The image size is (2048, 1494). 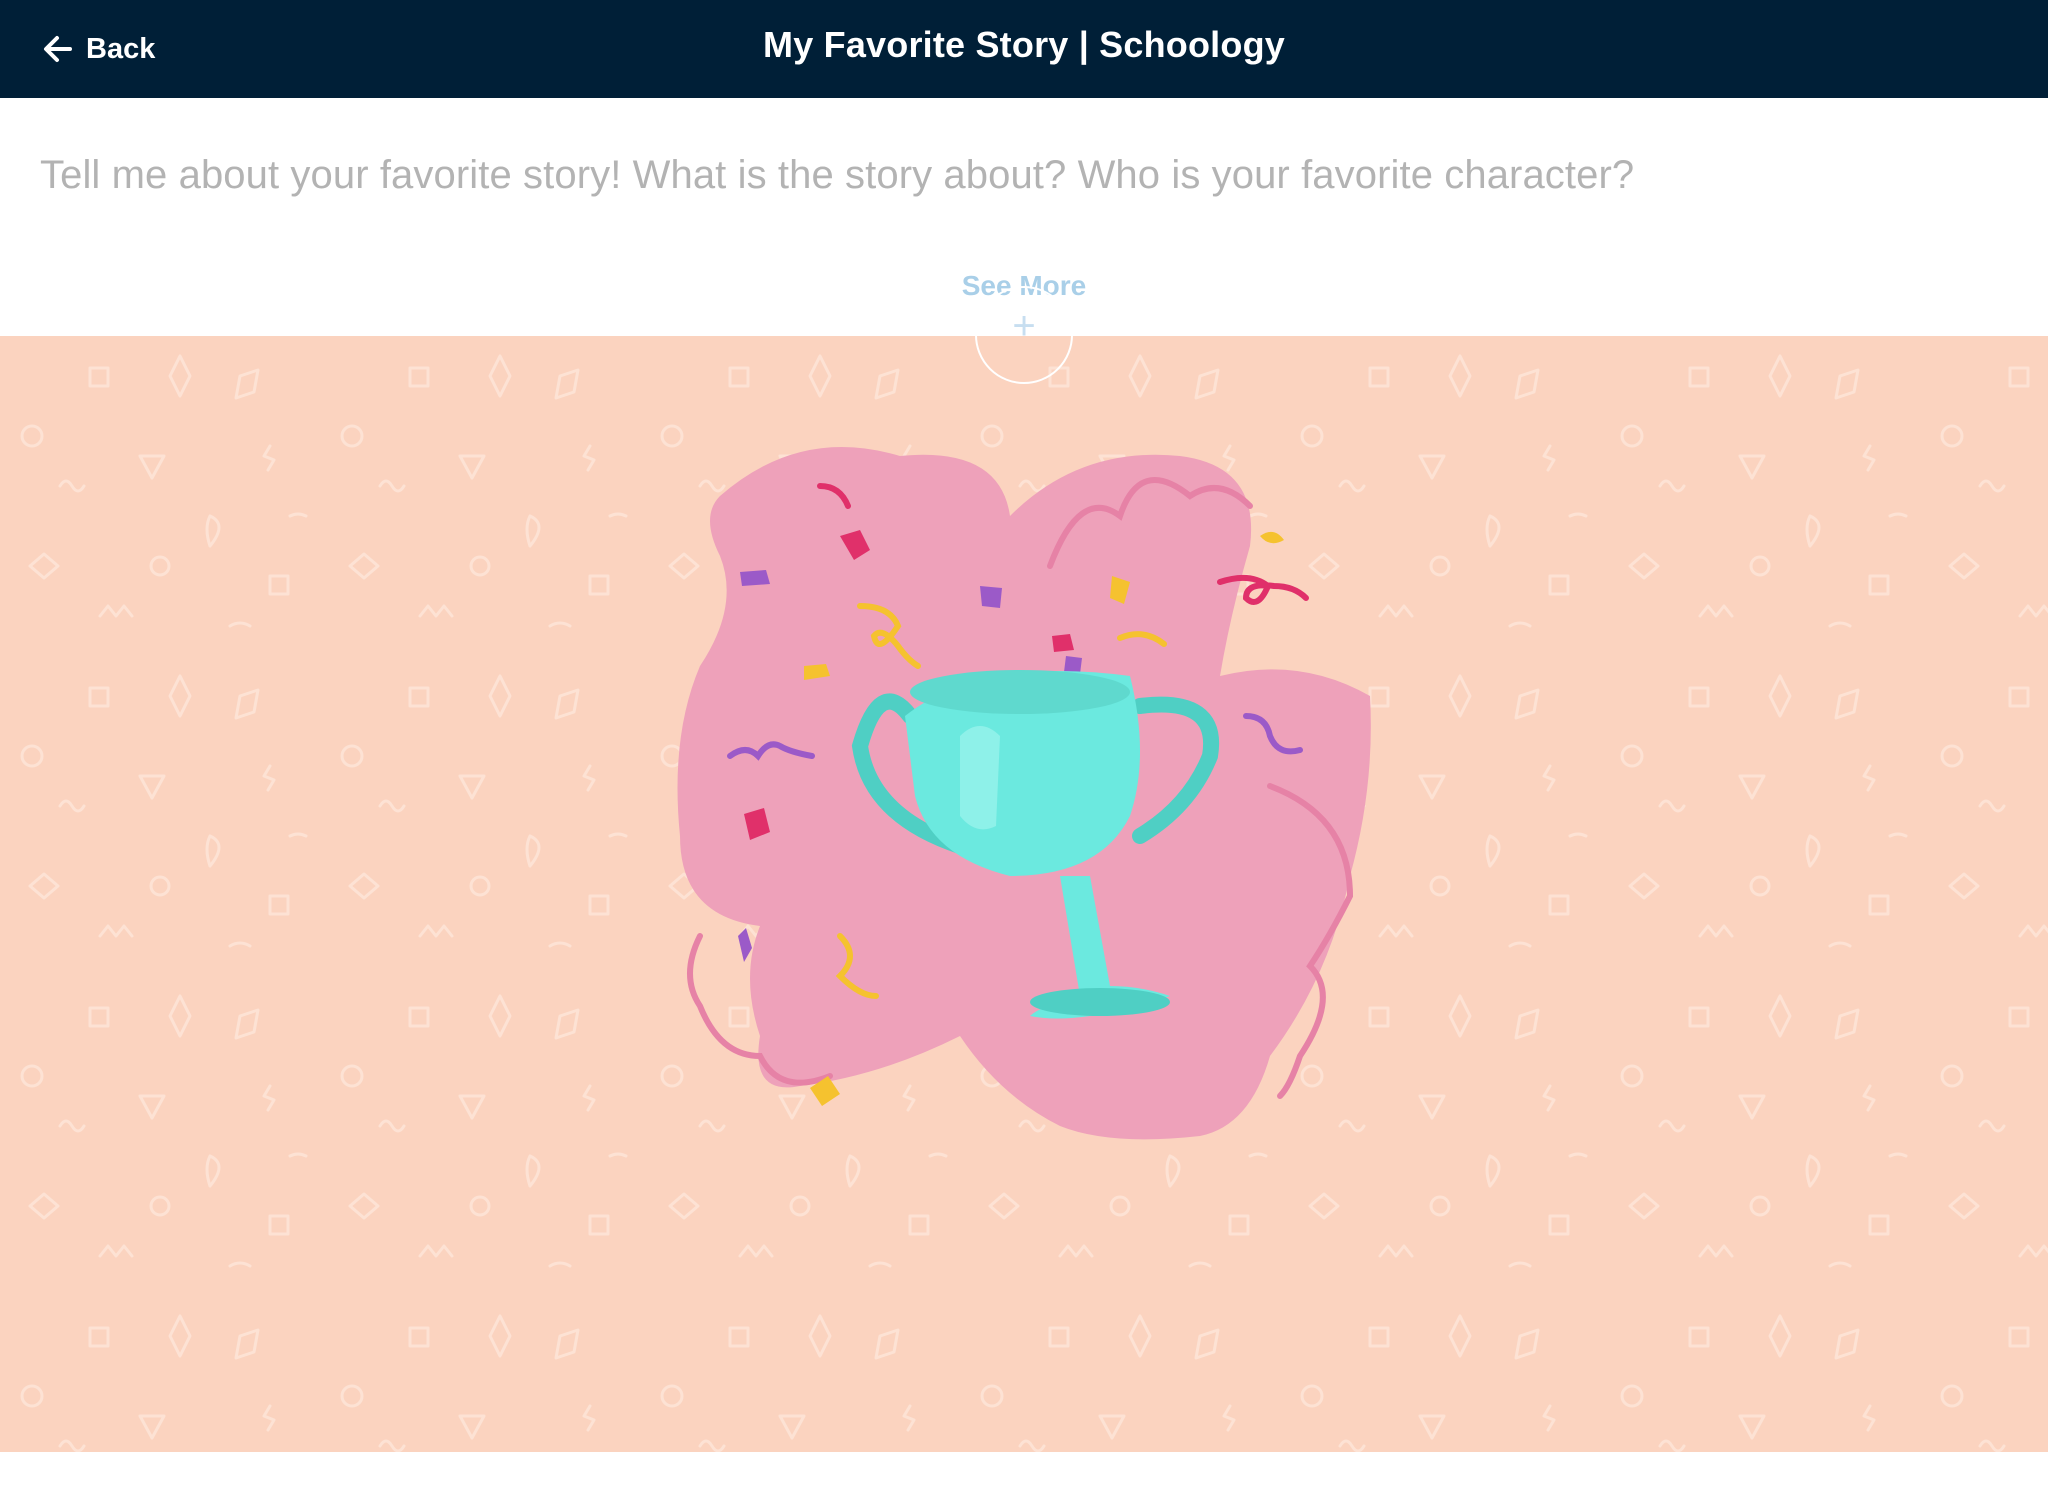 I want to click on bottom-strip, so click(x=1024, y=1473).